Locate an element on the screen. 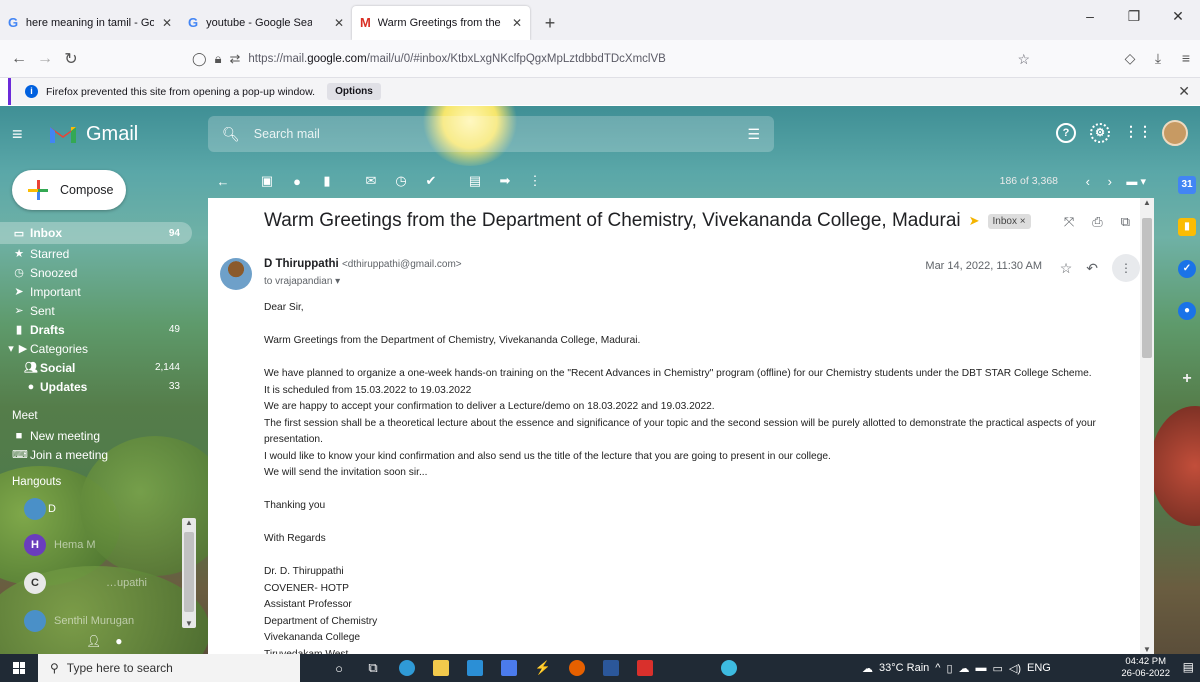  sidebar-item-drafts: ▮ Drafts 49 is located at coordinates (100, 329).